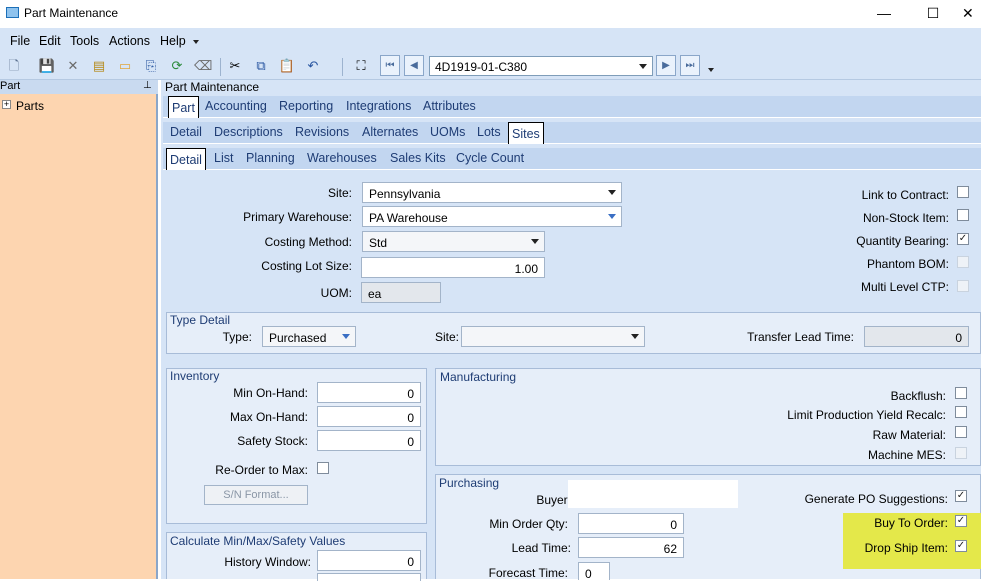 Image resolution: width=981 pixels, height=581 pixels. What do you see at coordinates (186, 132) in the screenshot?
I see `tab-detail: Detail` at bounding box center [186, 132].